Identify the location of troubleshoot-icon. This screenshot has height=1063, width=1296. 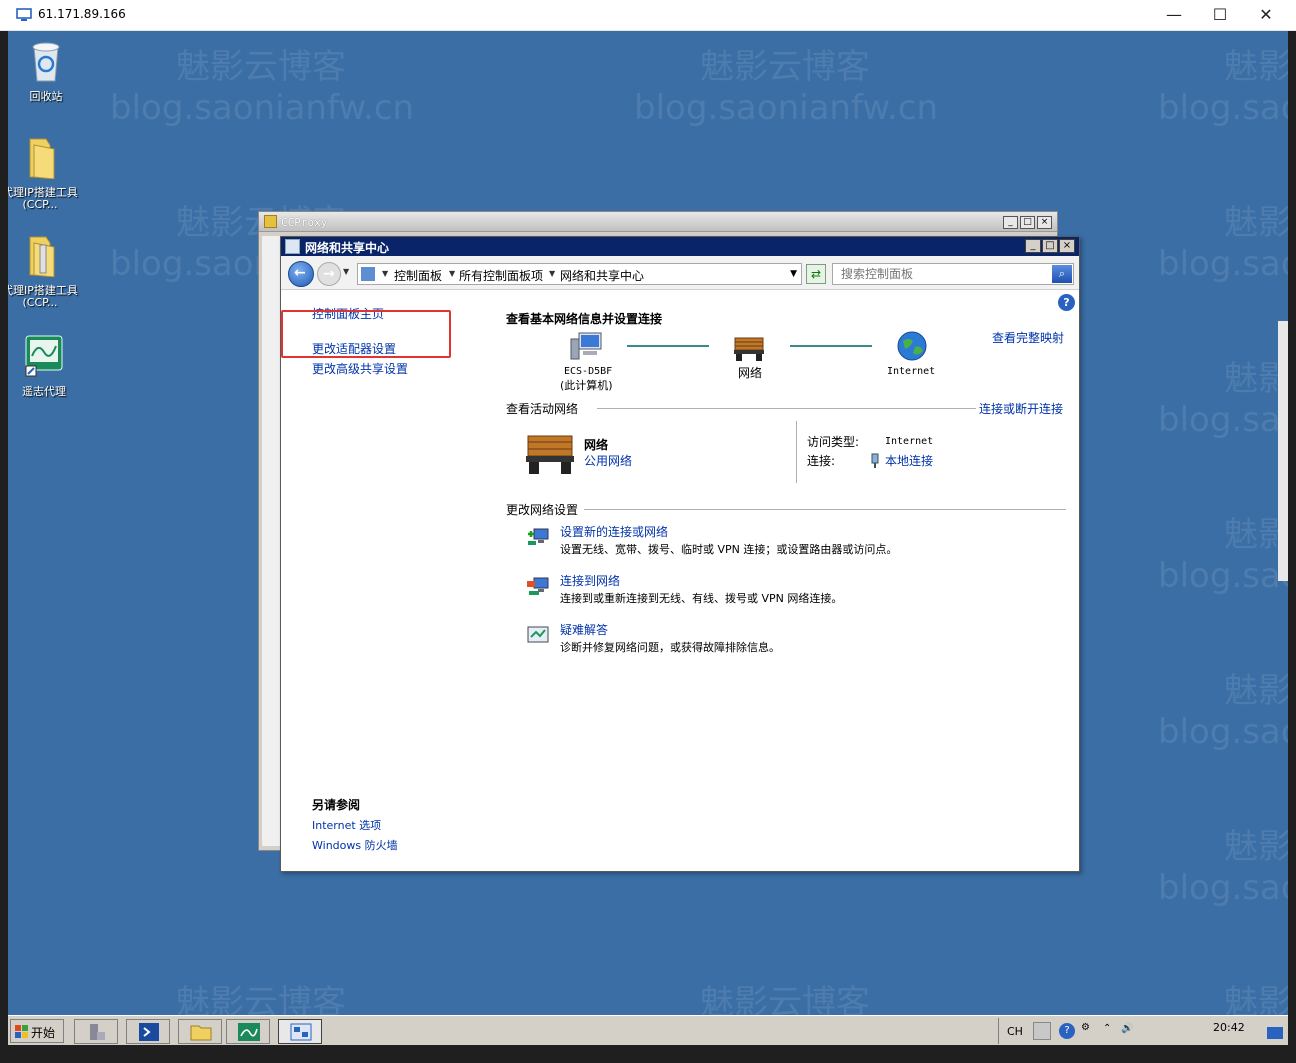
(538, 634).